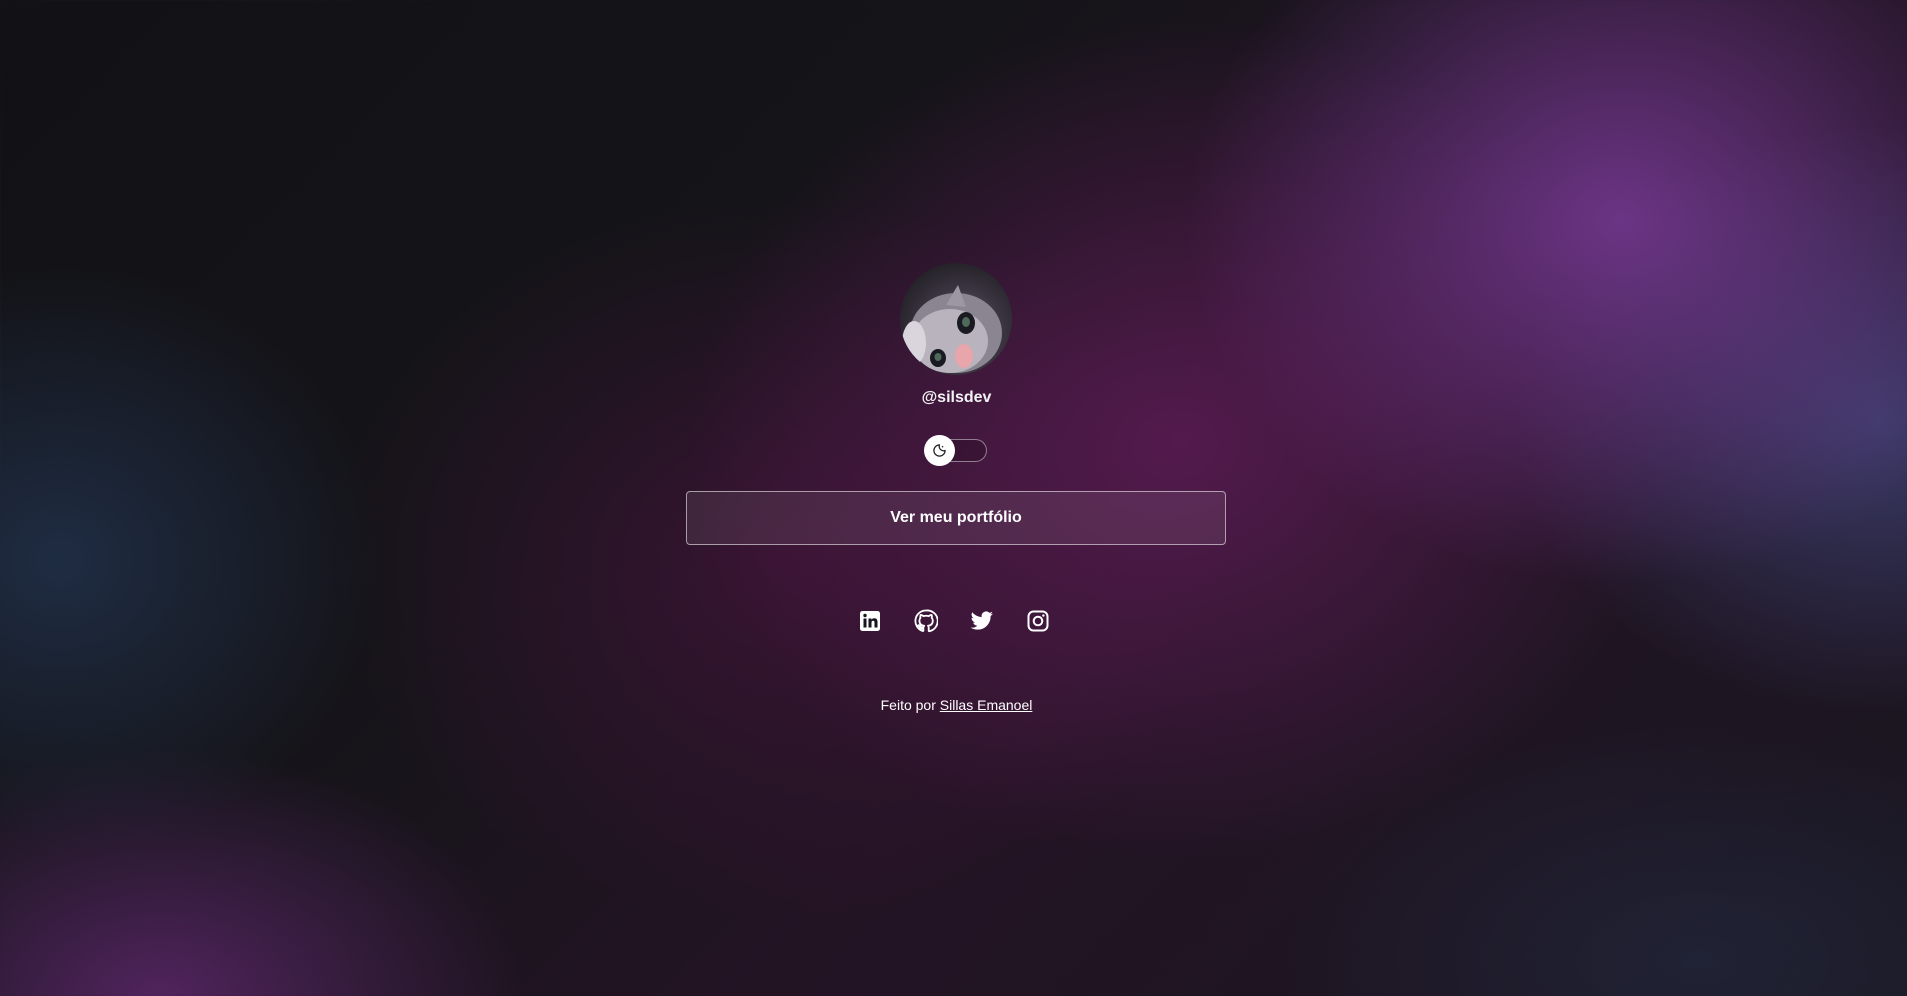 This screenshot has height=996, width=1907. I want to click on linkedin-icon, so click(870, 621).